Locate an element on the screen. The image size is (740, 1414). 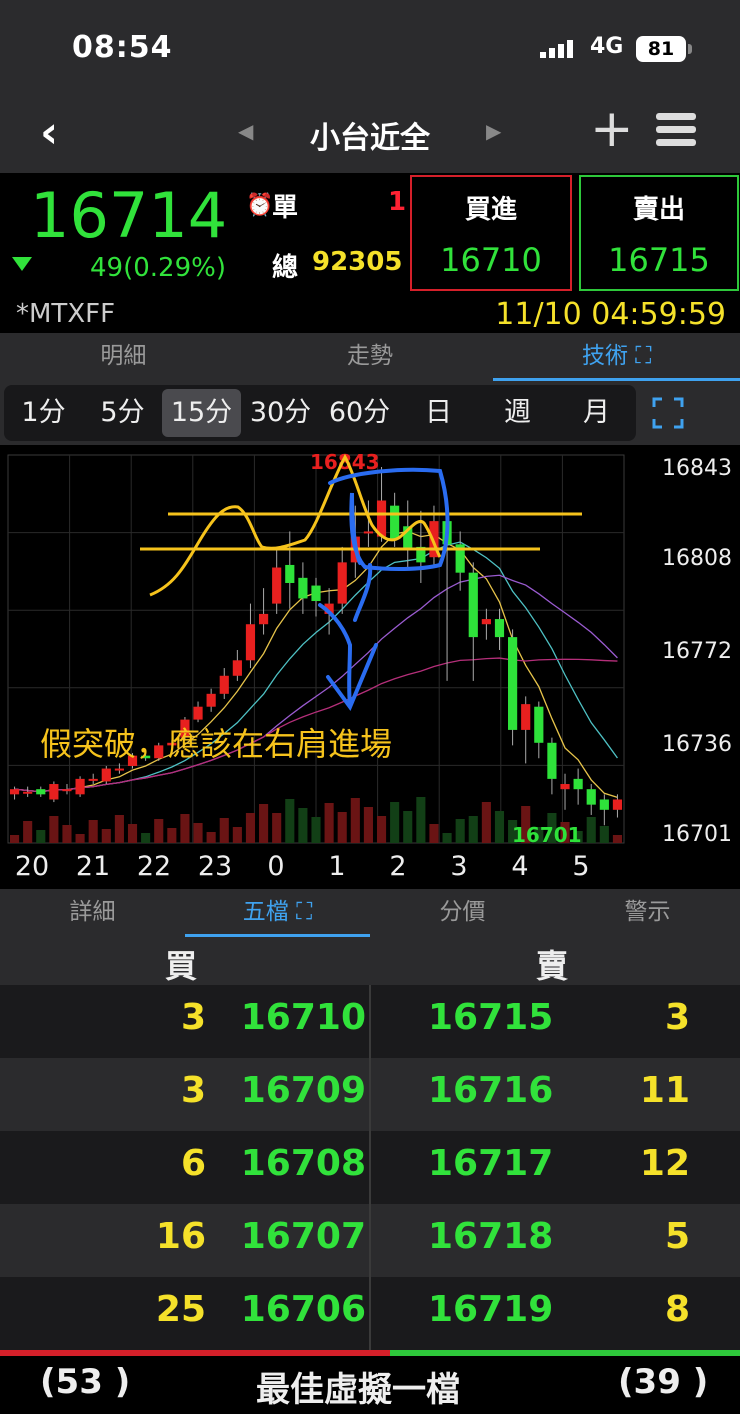
tab-details: 詳細 is located at coordinates (92, 913).